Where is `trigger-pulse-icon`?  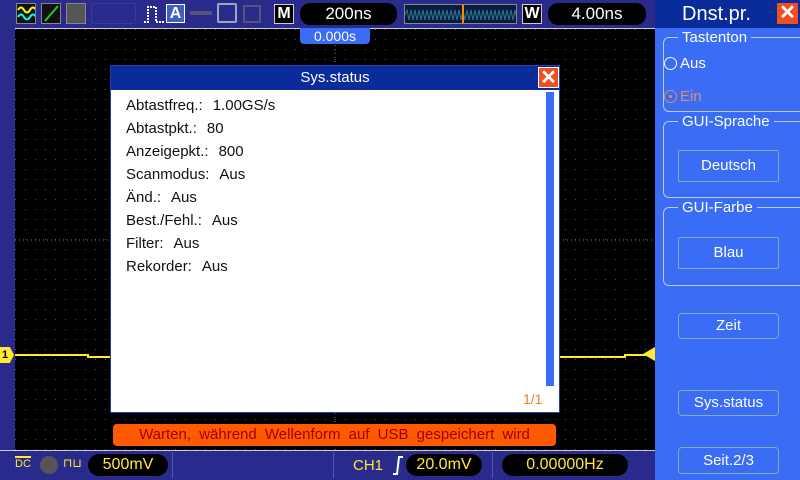
trigger-pulse-icon is located at coordinates (154, 16).